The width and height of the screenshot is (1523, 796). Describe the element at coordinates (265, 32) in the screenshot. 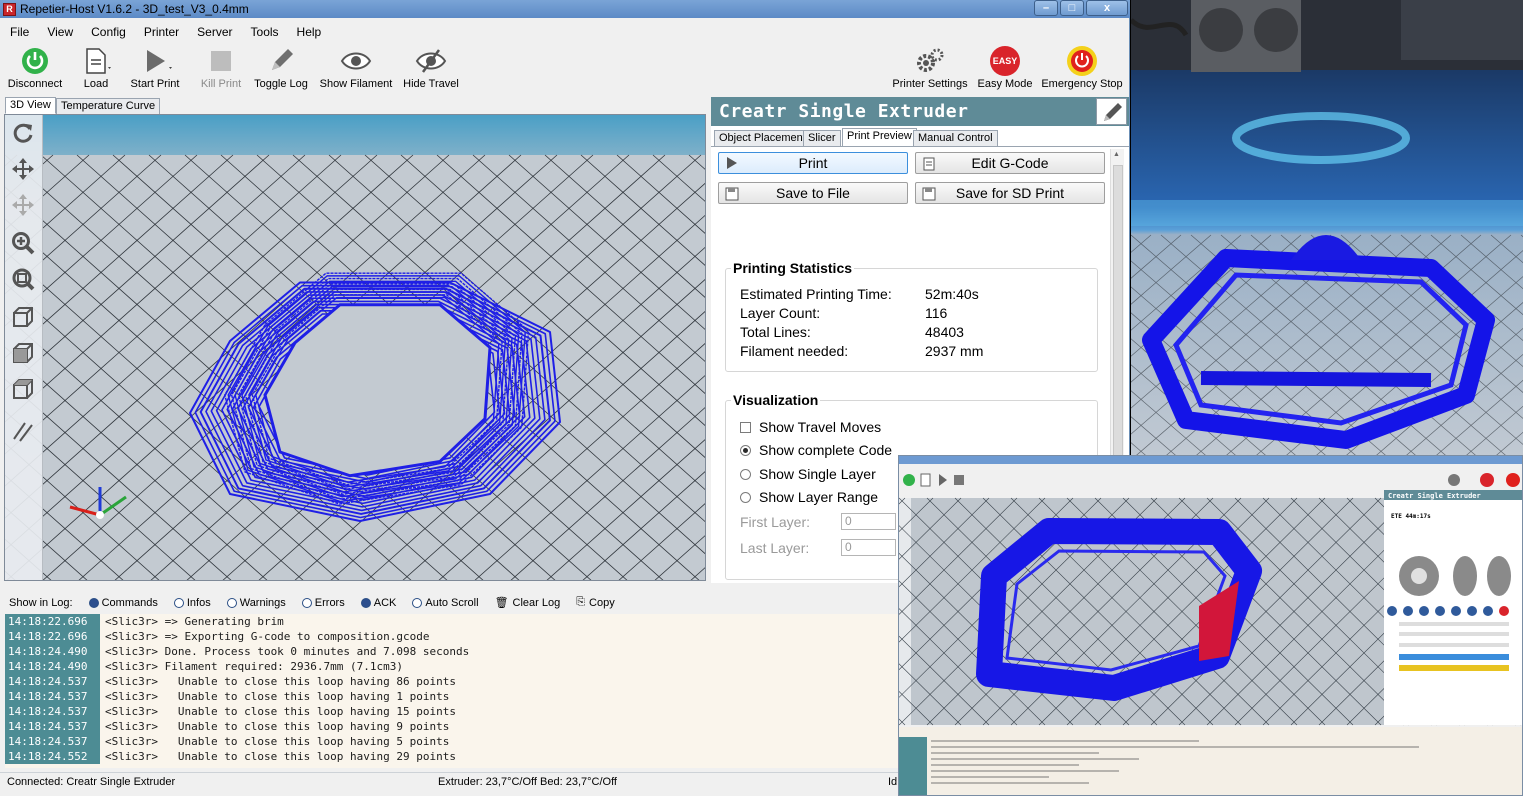

I see `menu-tools: Tools` at that location.